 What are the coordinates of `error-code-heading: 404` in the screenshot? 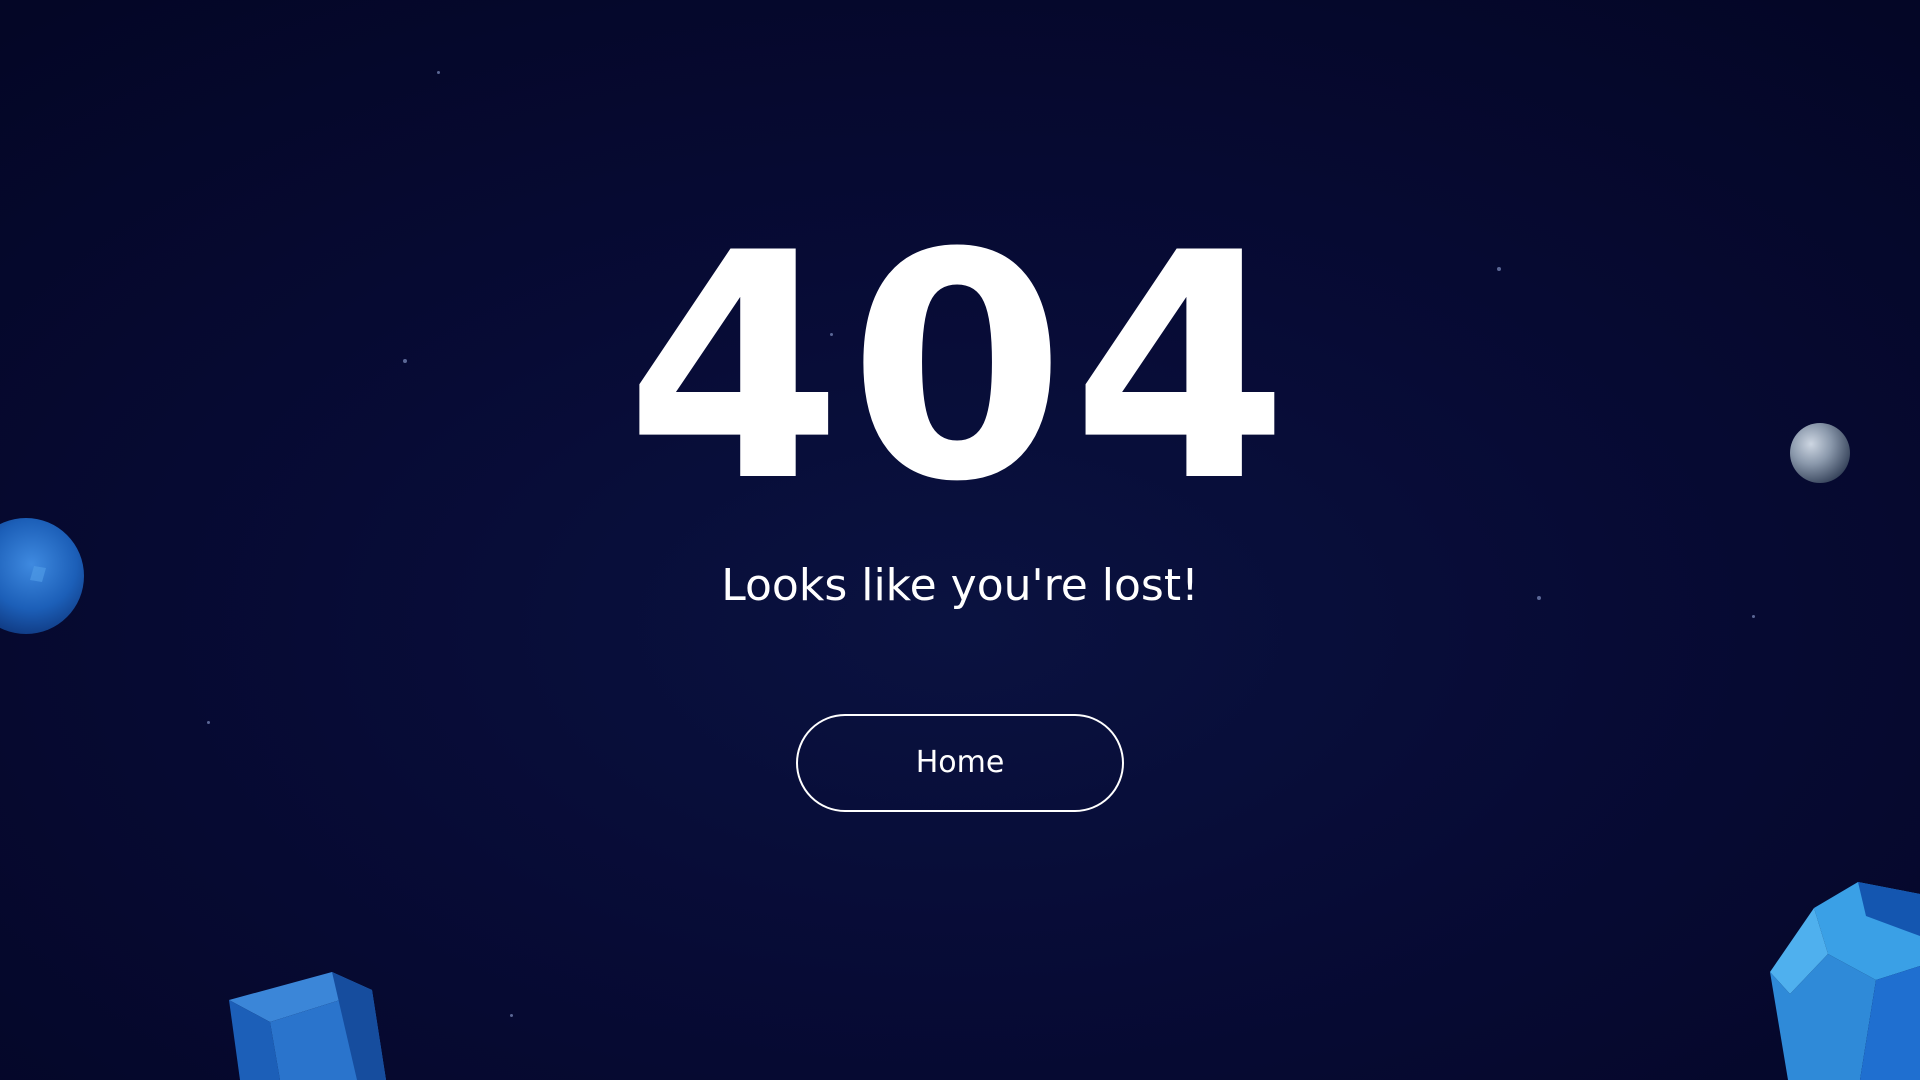 It's located at (960, 368).